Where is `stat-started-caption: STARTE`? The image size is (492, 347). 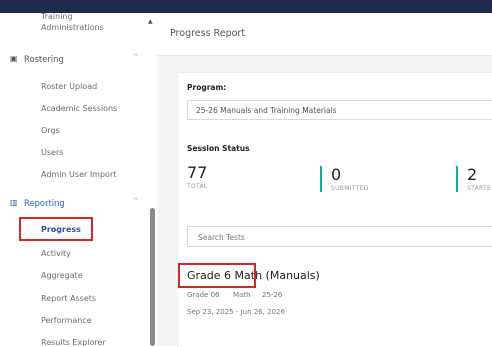
stat-started-caption: STARTE is located at coordinates (479, 188).